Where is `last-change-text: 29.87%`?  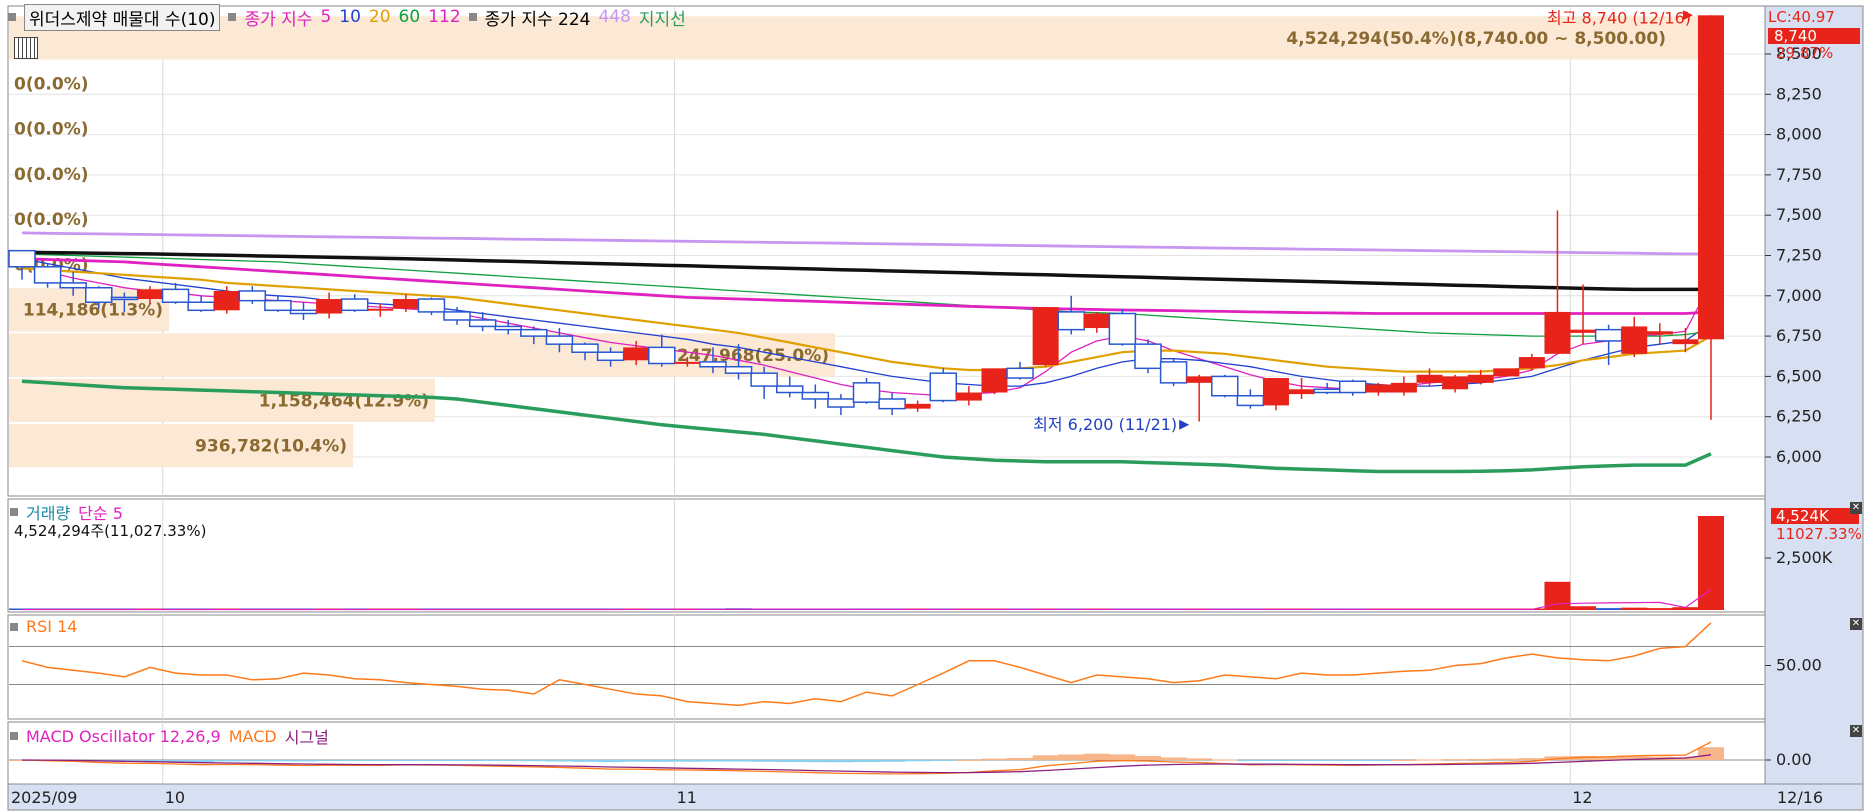
last-change-text: 29.87% is located at coordinates (1804, 53).